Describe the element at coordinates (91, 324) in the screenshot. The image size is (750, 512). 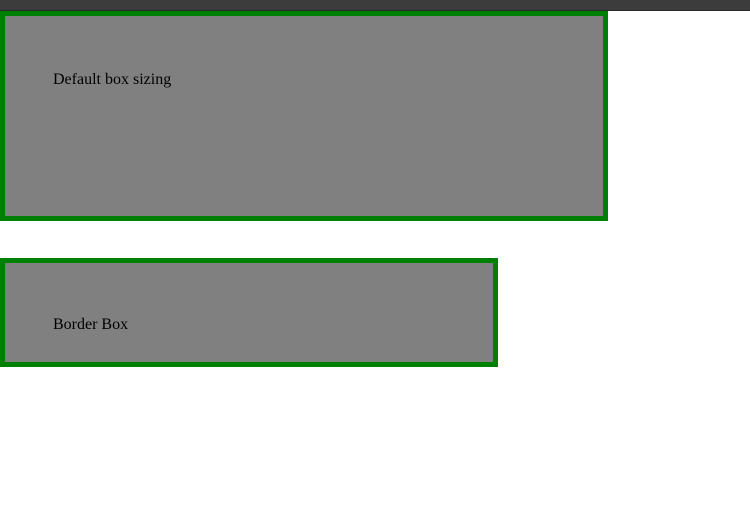
I see `border-box-label: Border Box` at that location.